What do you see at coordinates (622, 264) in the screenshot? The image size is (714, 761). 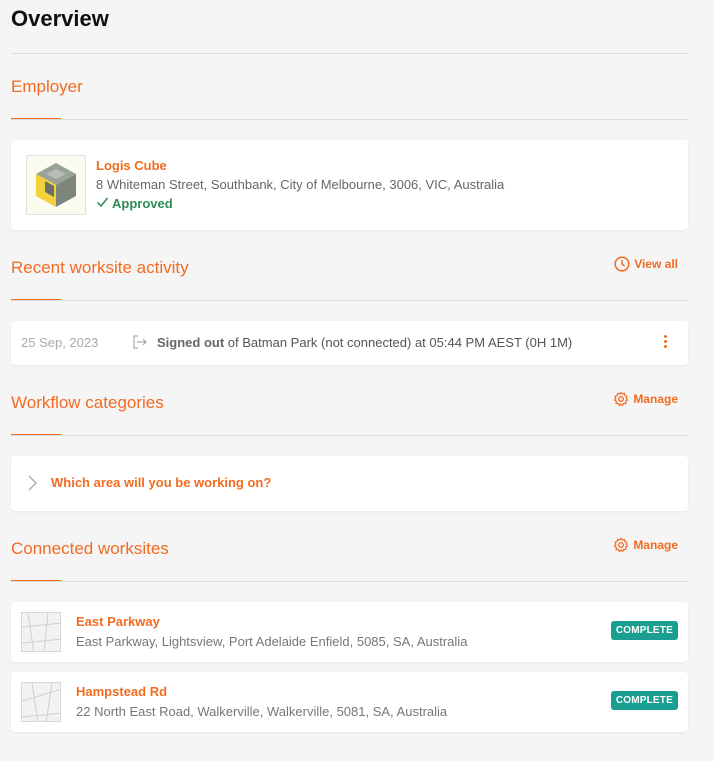 I see `clock-icon` at bounding box center [622, 264].